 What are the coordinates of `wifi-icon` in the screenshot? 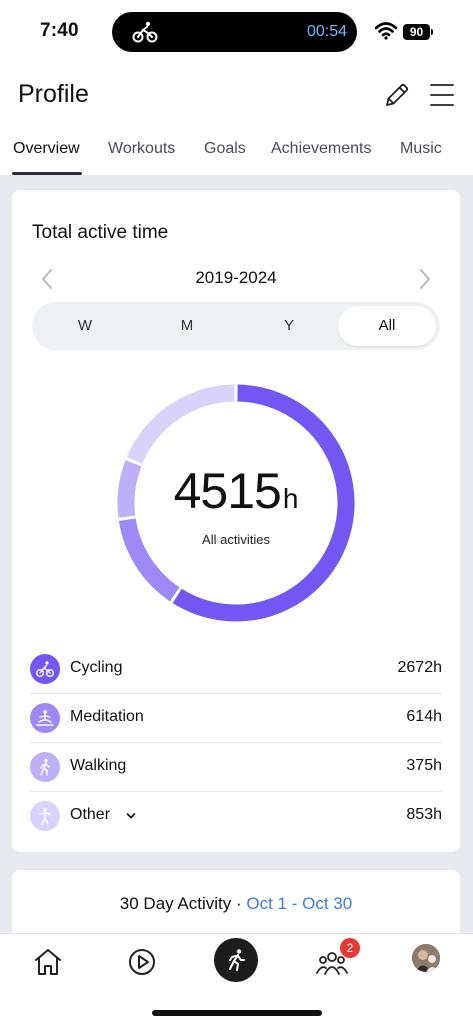 It's located at (386, 31).